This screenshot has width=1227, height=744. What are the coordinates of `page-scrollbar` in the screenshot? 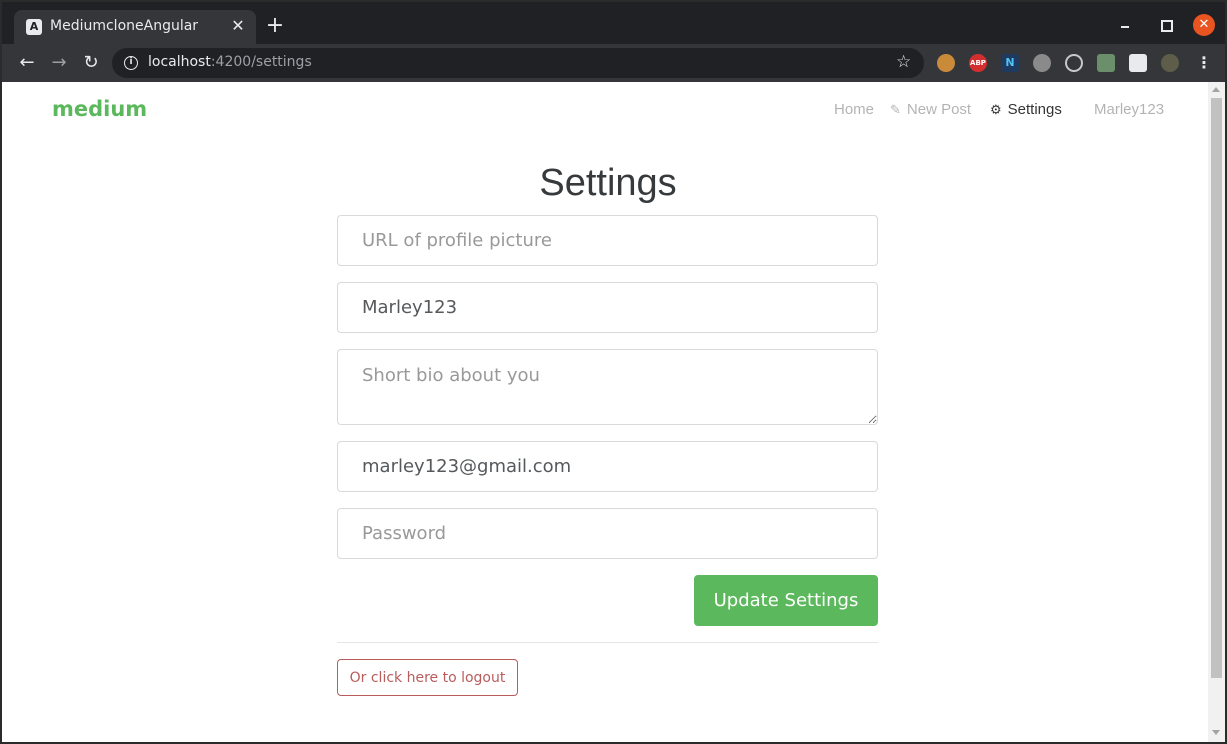 It's located at (1216, 412).